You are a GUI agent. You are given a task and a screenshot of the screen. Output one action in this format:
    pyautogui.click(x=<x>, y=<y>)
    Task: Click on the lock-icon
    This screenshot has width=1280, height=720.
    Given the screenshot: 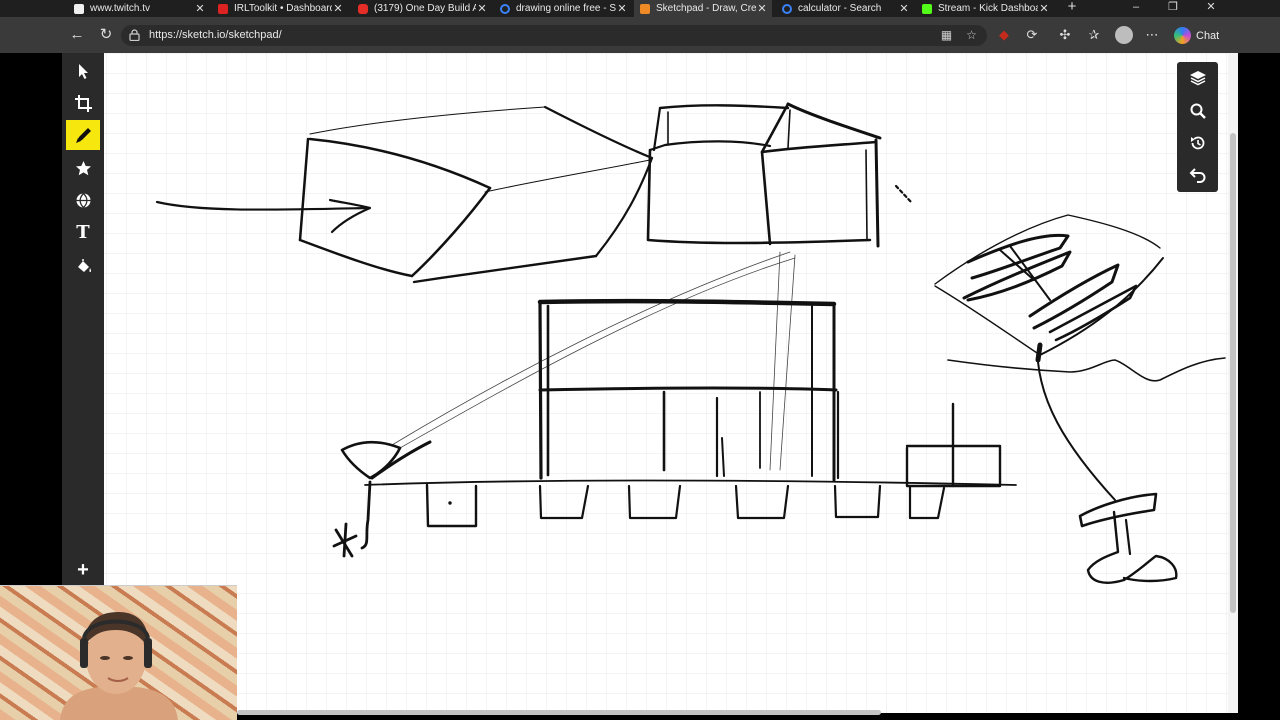 What is the action you would take?
    pyautogui.click(x=134, y=35)
    